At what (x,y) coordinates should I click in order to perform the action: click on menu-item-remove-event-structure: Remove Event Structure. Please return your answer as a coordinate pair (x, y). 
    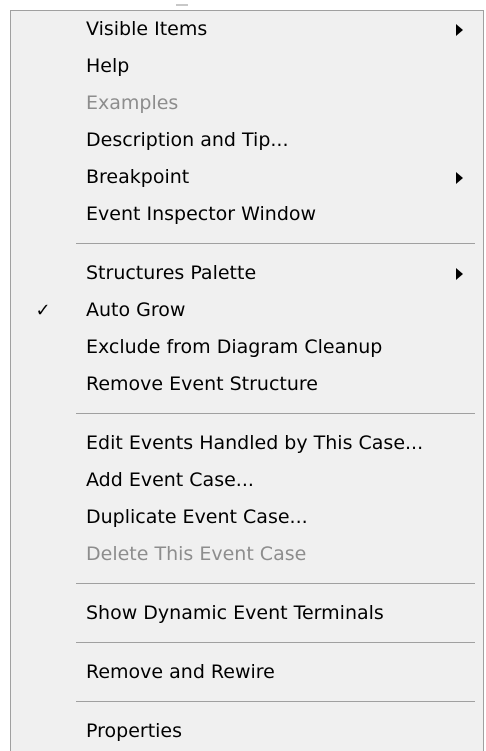
    Looking at the image, I should click on (247, 384).